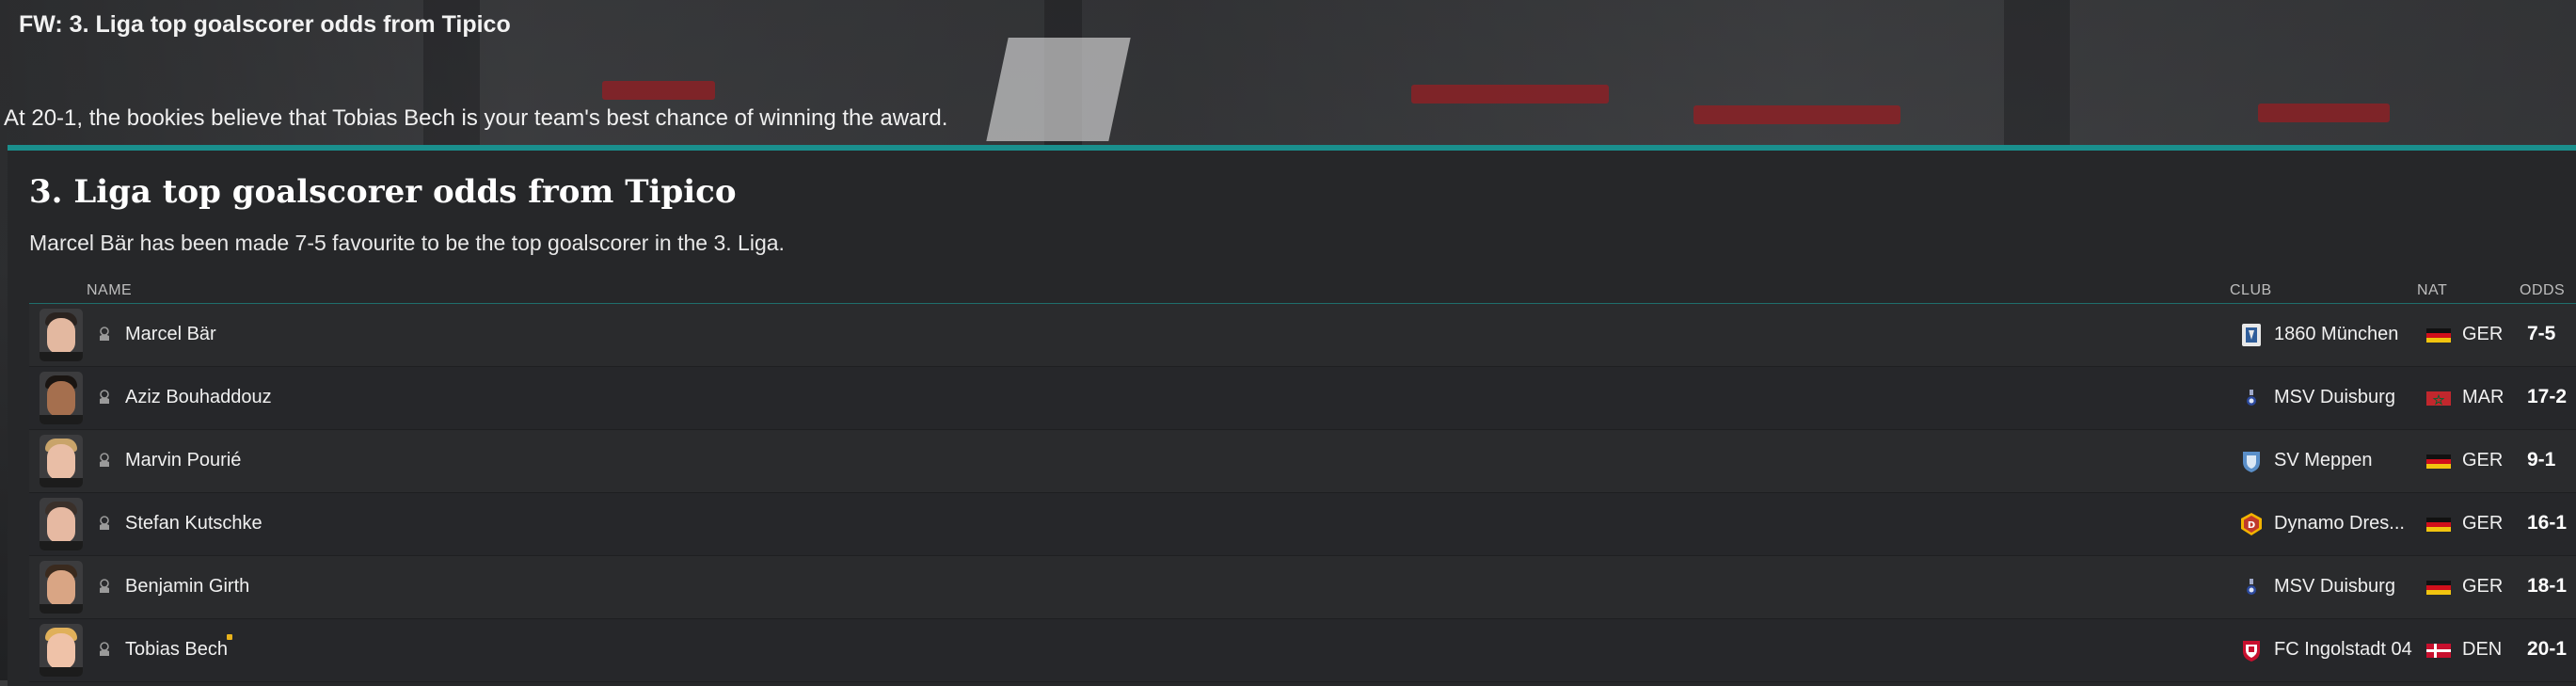 The height and width of the screenshot is (686, 2576). Describe the element at coordinates (2541, 460) in the screenshot. I see `odds-value: 9-1` at that location.